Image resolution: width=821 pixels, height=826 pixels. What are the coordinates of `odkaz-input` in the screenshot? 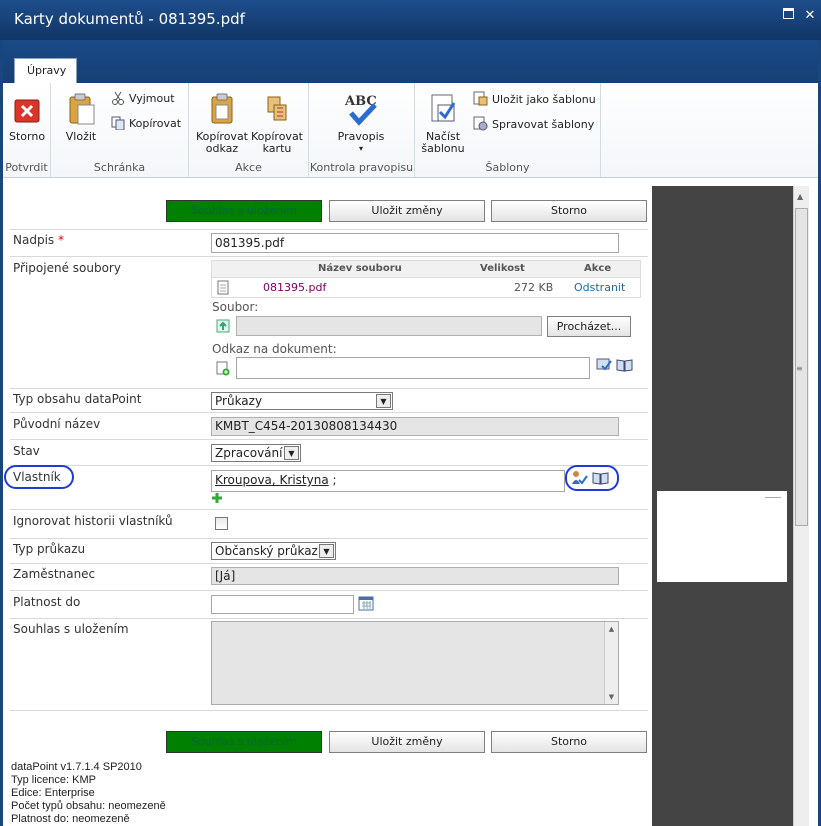 It's located at (413, 368).